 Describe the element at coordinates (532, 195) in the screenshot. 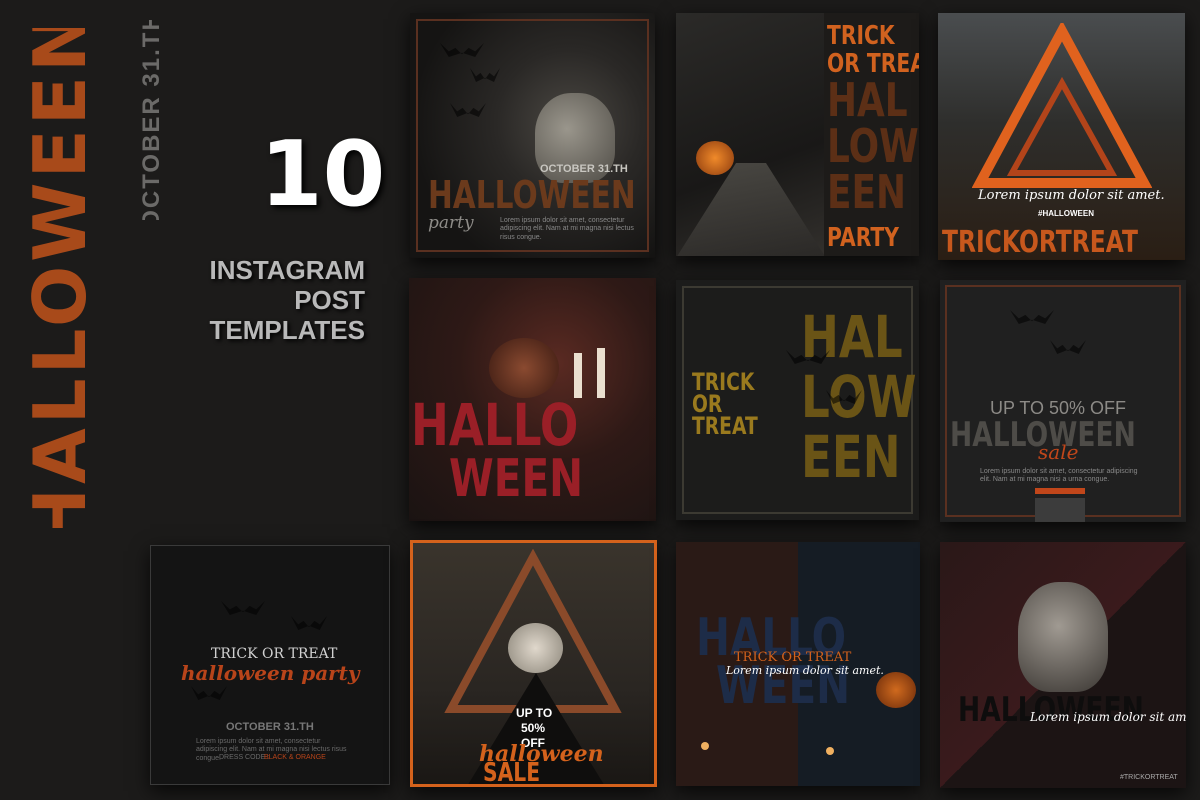

I see `card1-title: HALLOWEEN` at that location.